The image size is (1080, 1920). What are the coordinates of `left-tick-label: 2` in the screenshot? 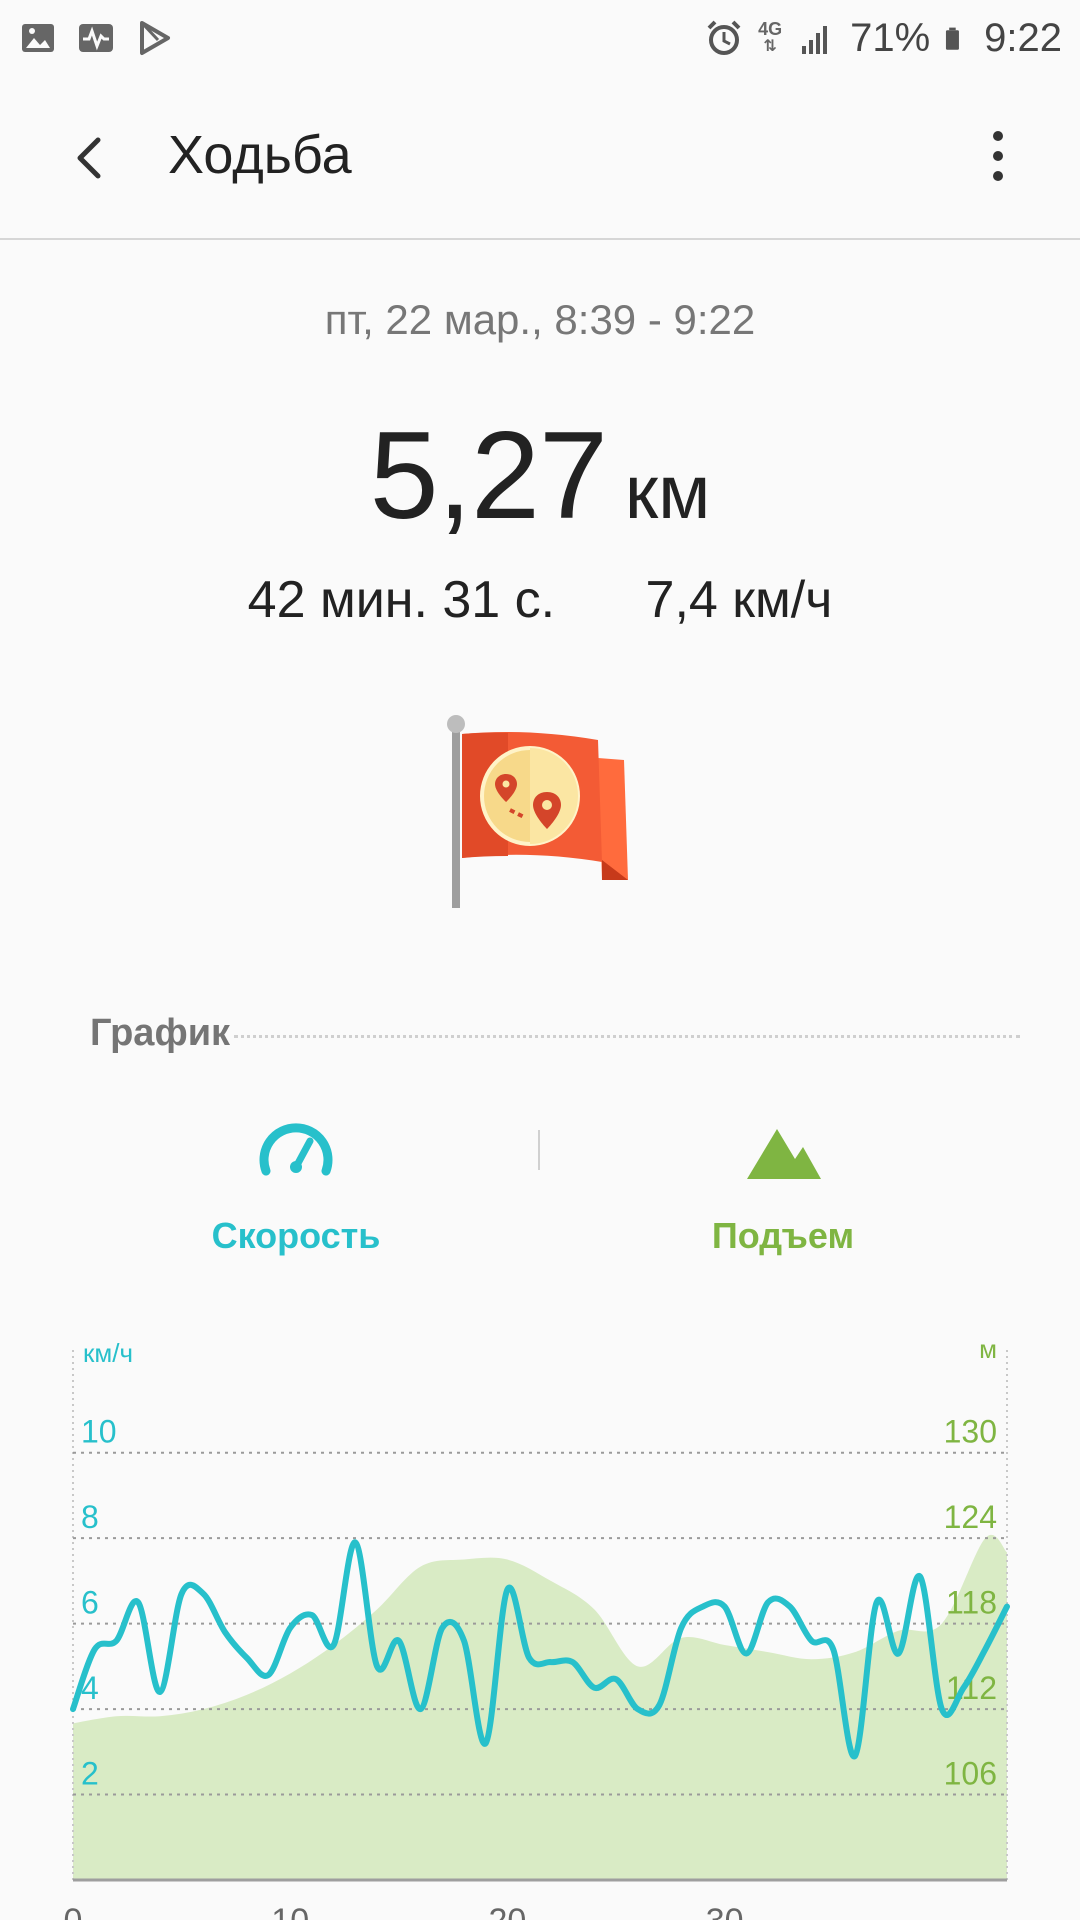 It's located at (90, 1774).